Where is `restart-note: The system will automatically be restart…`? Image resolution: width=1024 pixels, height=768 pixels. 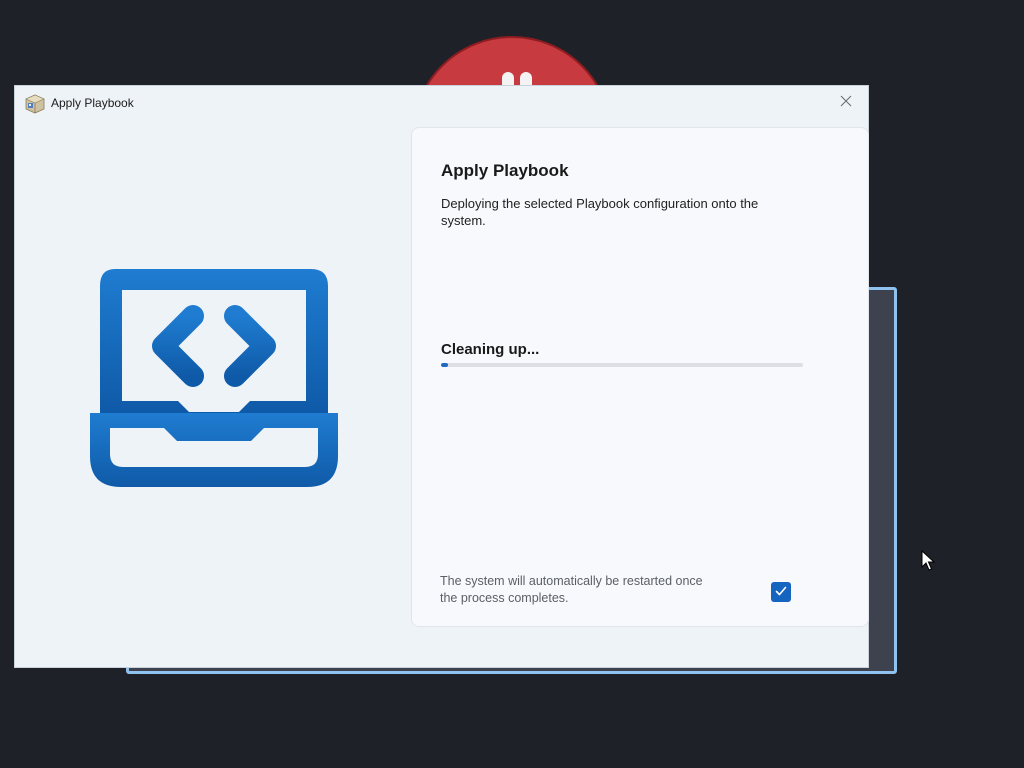
restart-note: The system will automatically be restart… is located at coordinates (571, 589).